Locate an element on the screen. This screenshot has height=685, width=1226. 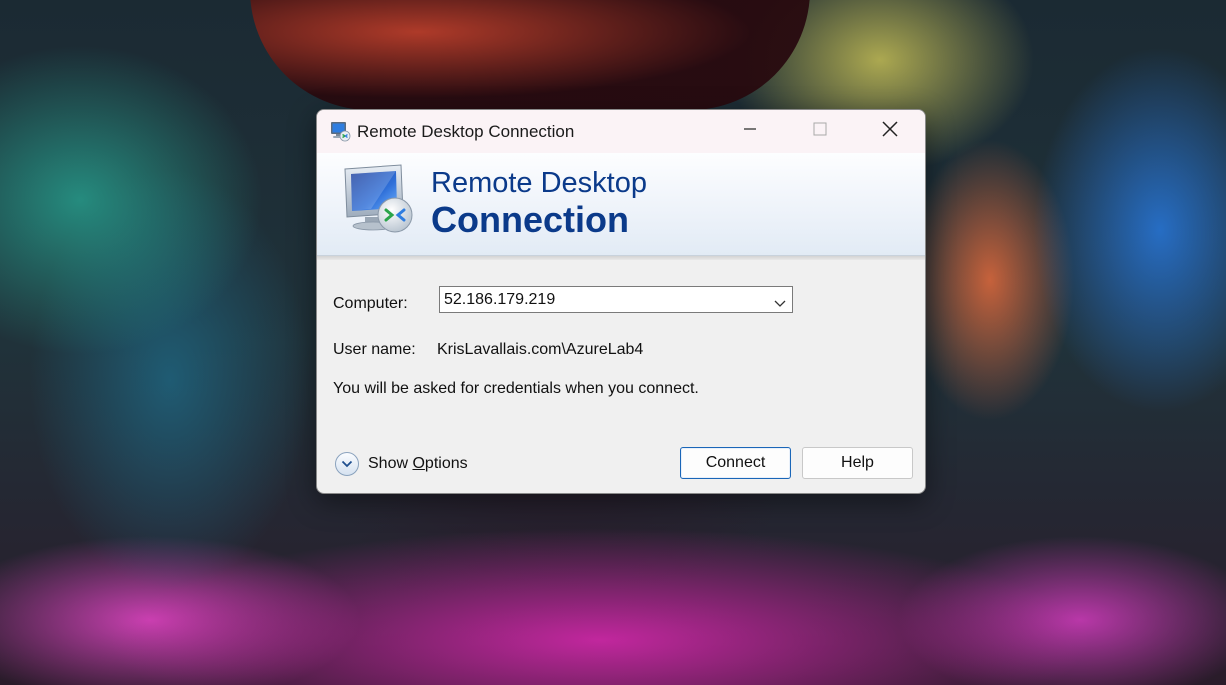
username-value: KrisLavallais.com\AzureLab4 is located at coordinates (540, 349).